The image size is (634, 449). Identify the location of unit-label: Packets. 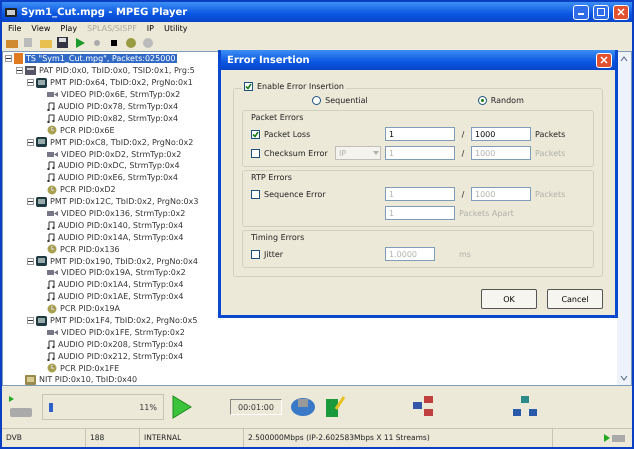
(550, 194).